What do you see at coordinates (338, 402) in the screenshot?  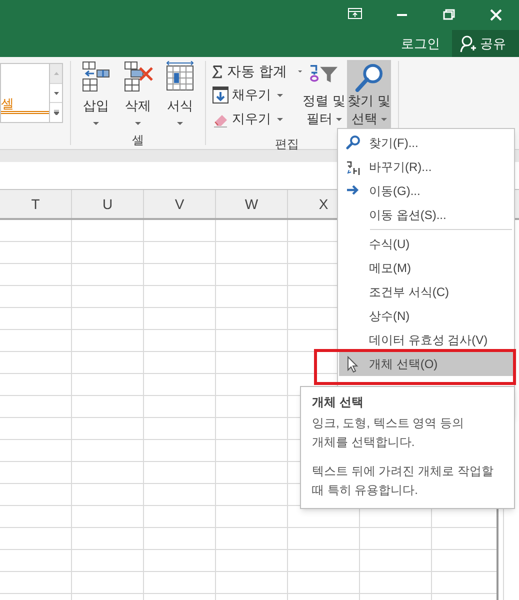 I see `tooltip-title: 개체 선택` at bounding box center [338, 402].